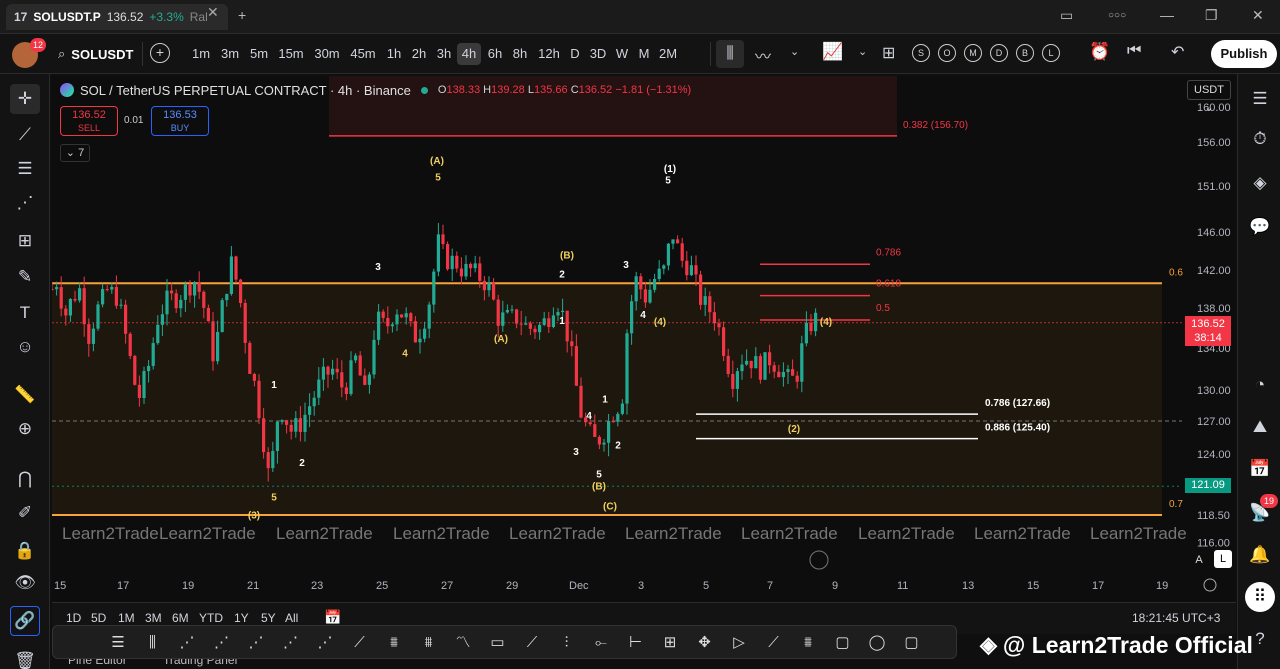 The width and height of the screenshot is (1280, 669). What do you see at coordinates (73, 618) in the screenshot?
I see `range-1D: 1D` at bounding box center [73, 618].